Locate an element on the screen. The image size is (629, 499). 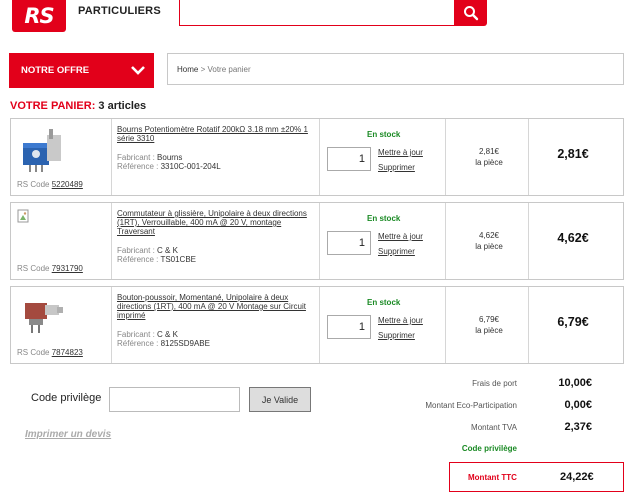
rs-code: RS Code 7874823 is located at coordinates (50, 352).